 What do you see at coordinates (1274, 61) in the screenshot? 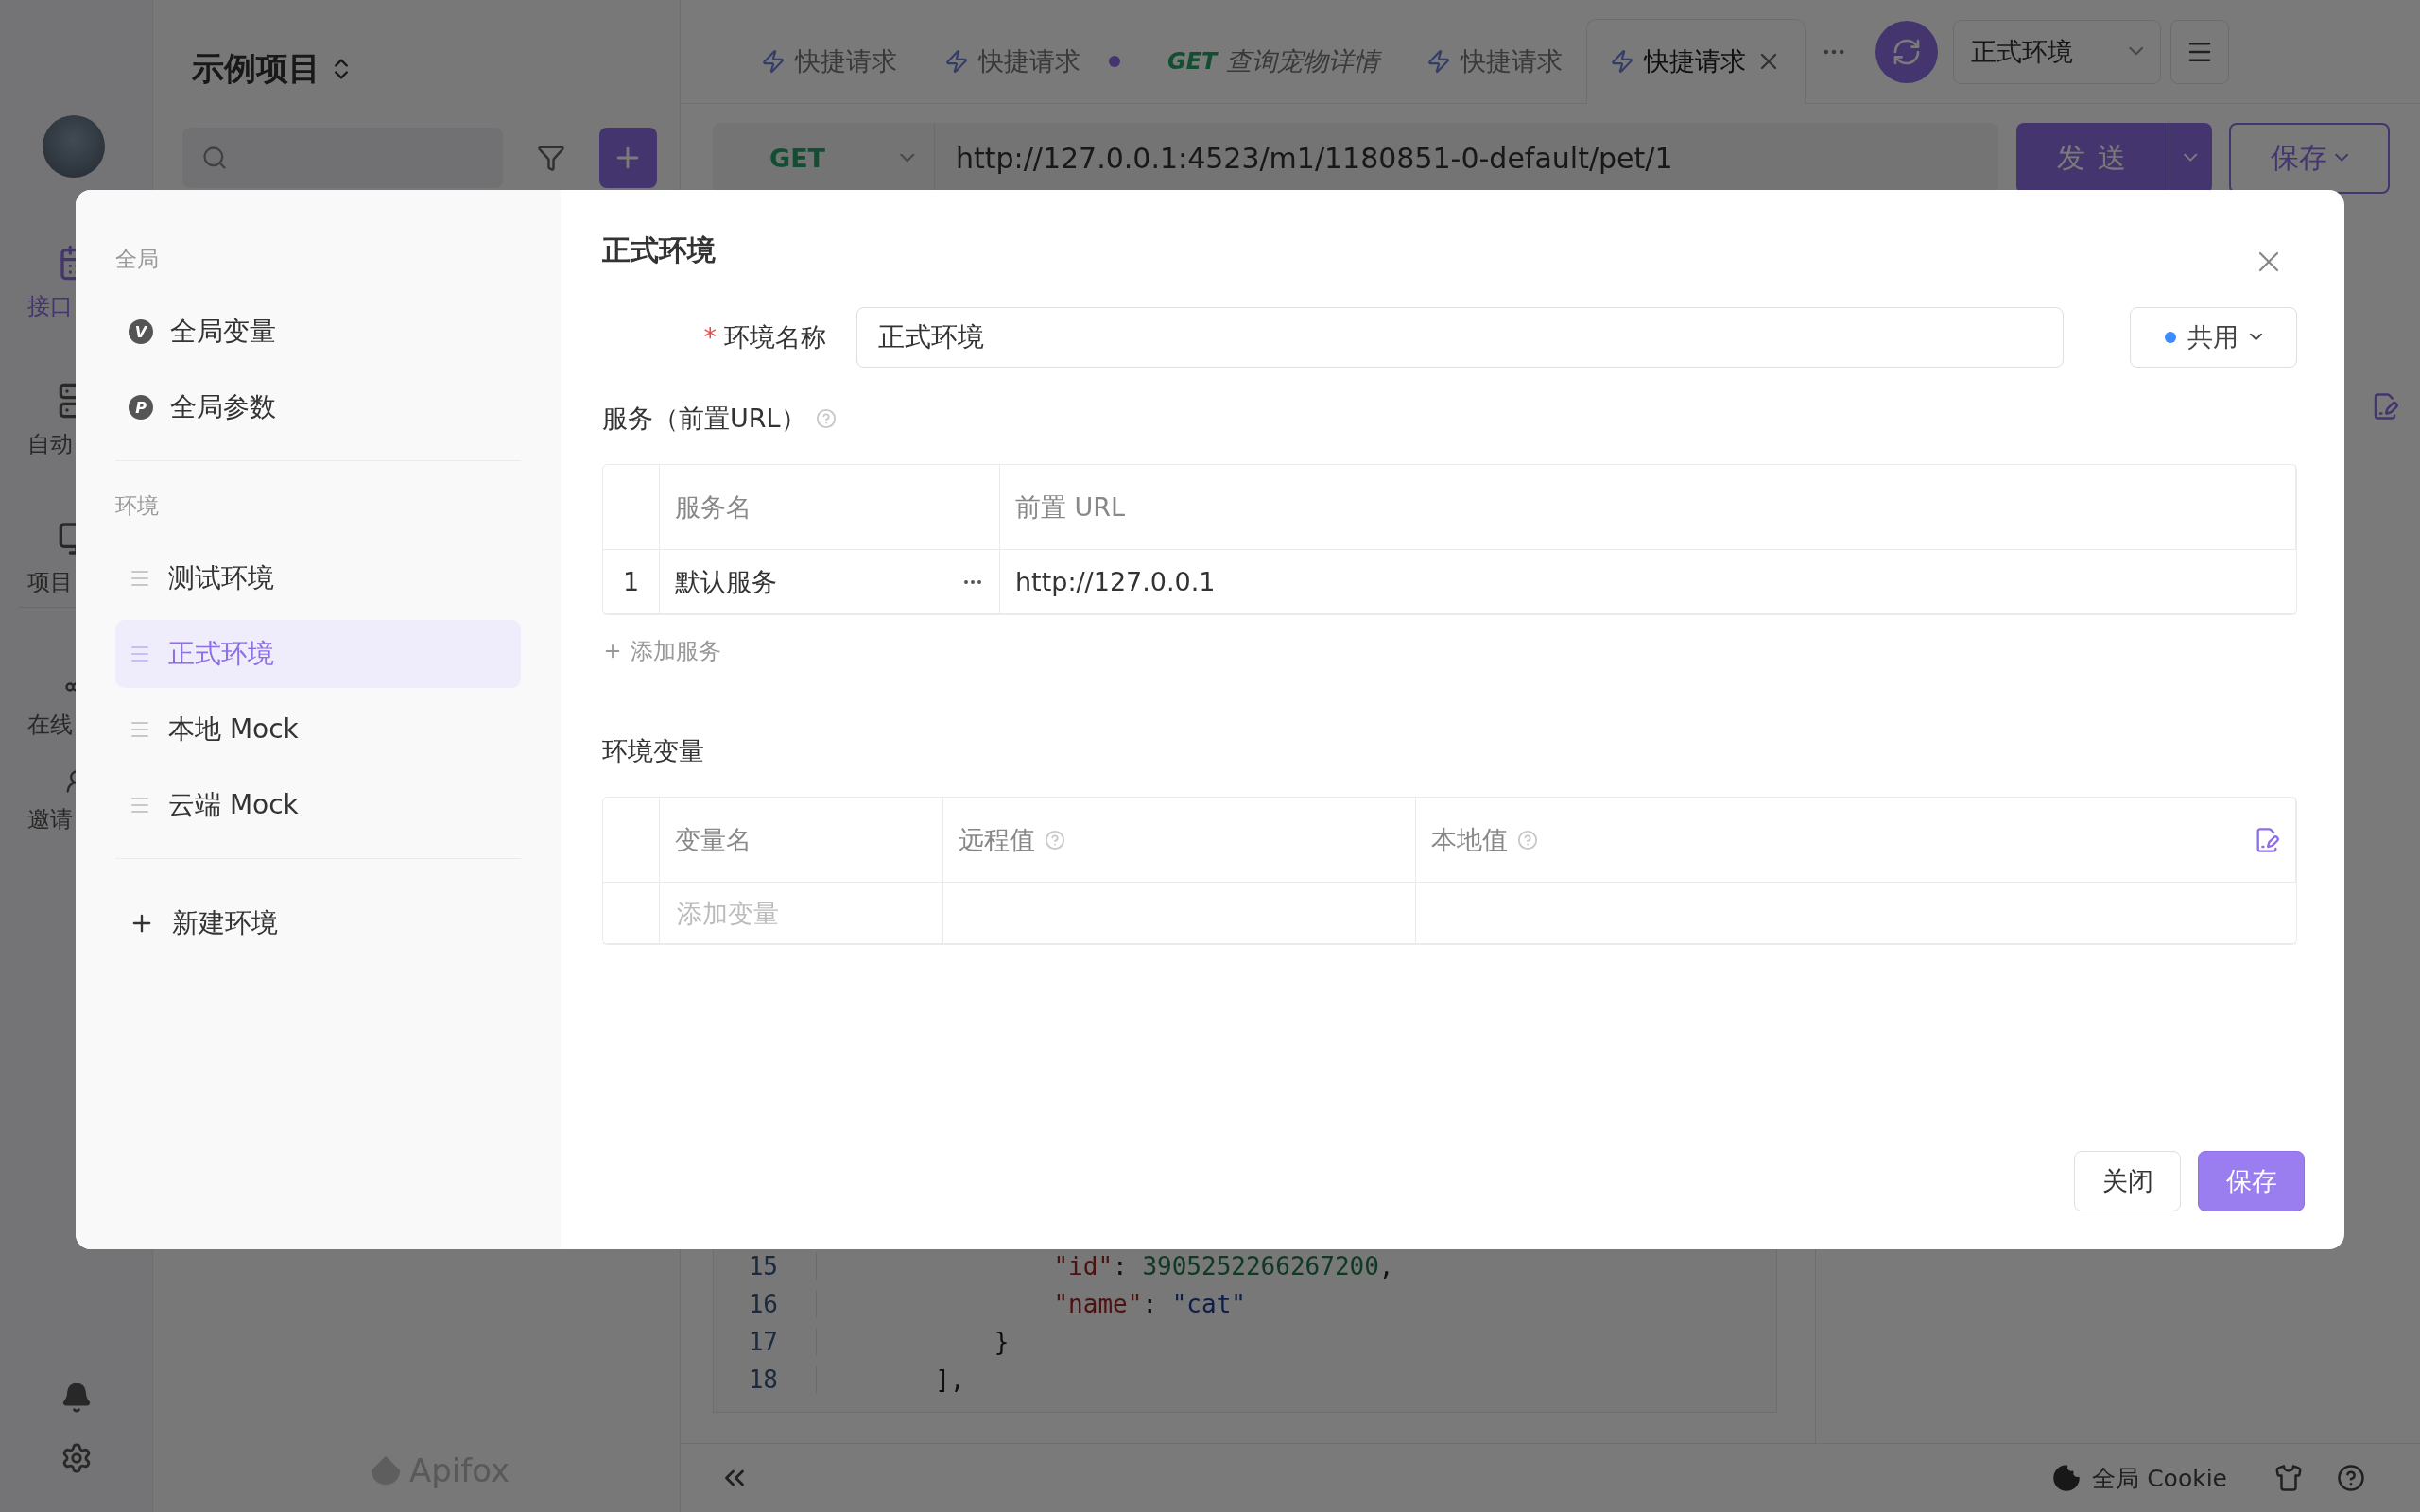
I see `request-tab: GET 查询宠物详情` at bounding box center [1274, 61].